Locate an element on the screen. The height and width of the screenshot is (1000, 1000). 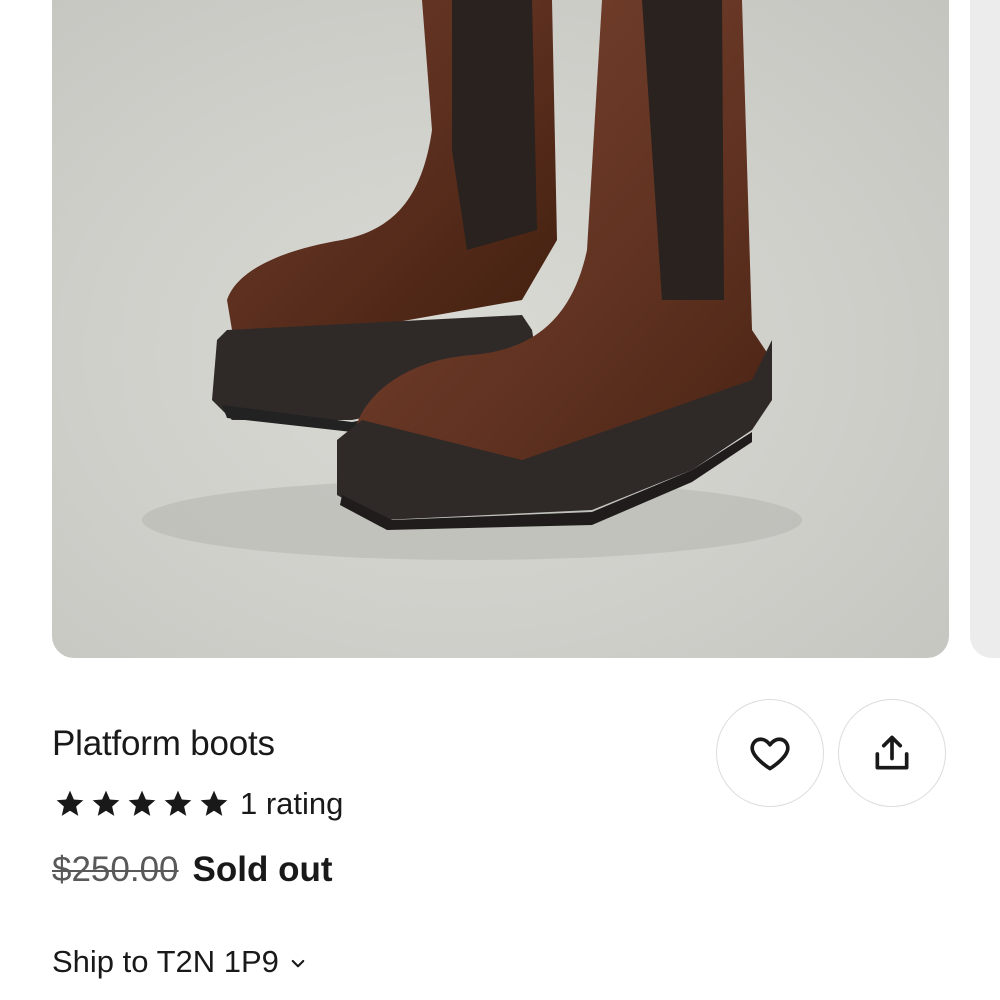
original-price: $250.00 is located at coordinates (115, 869).